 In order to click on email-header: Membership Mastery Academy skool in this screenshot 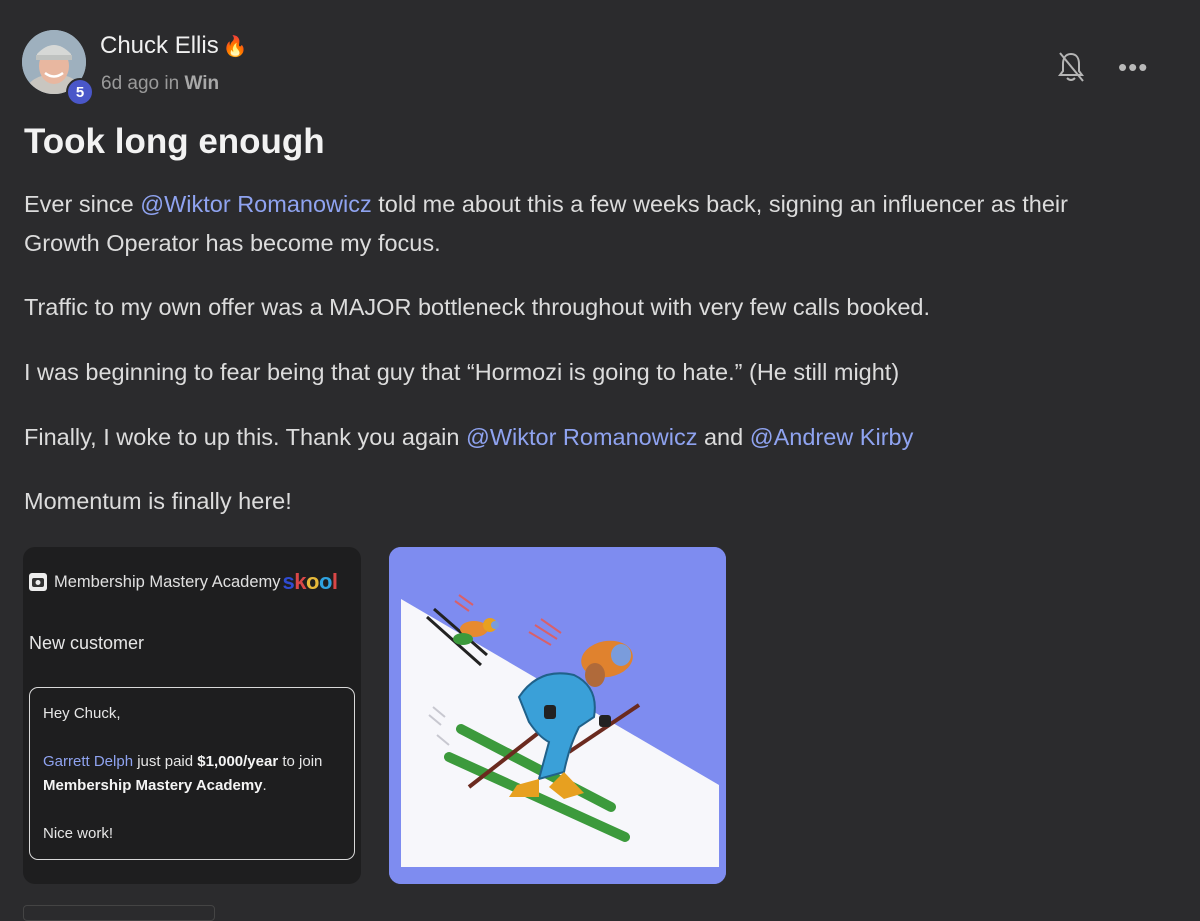, I will do `click(183, 582)`.